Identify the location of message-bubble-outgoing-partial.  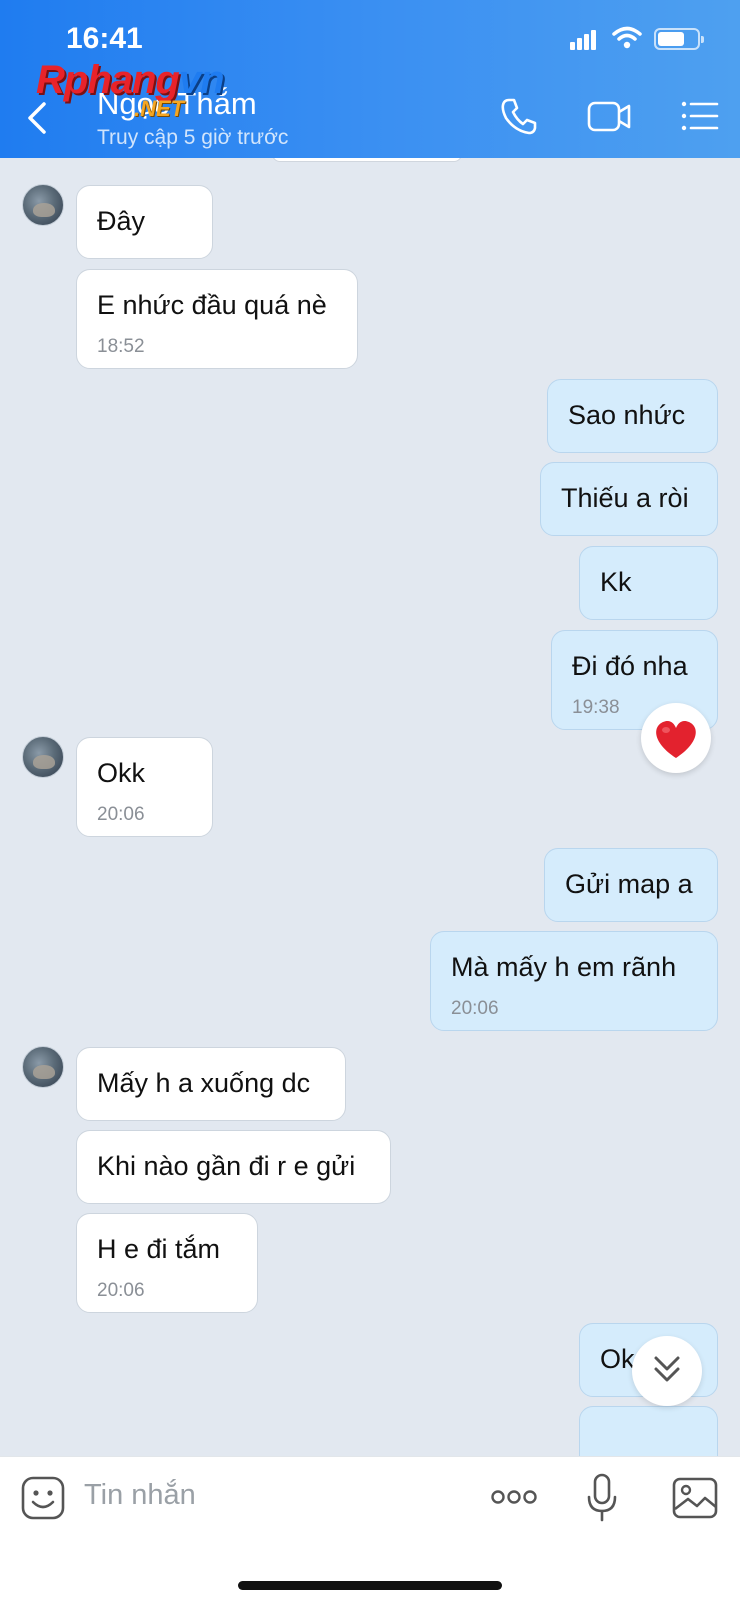
(648, 1431).